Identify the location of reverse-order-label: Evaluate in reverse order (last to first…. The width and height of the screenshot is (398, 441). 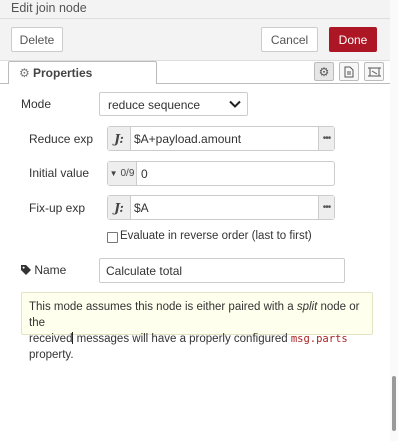
(216, 236).